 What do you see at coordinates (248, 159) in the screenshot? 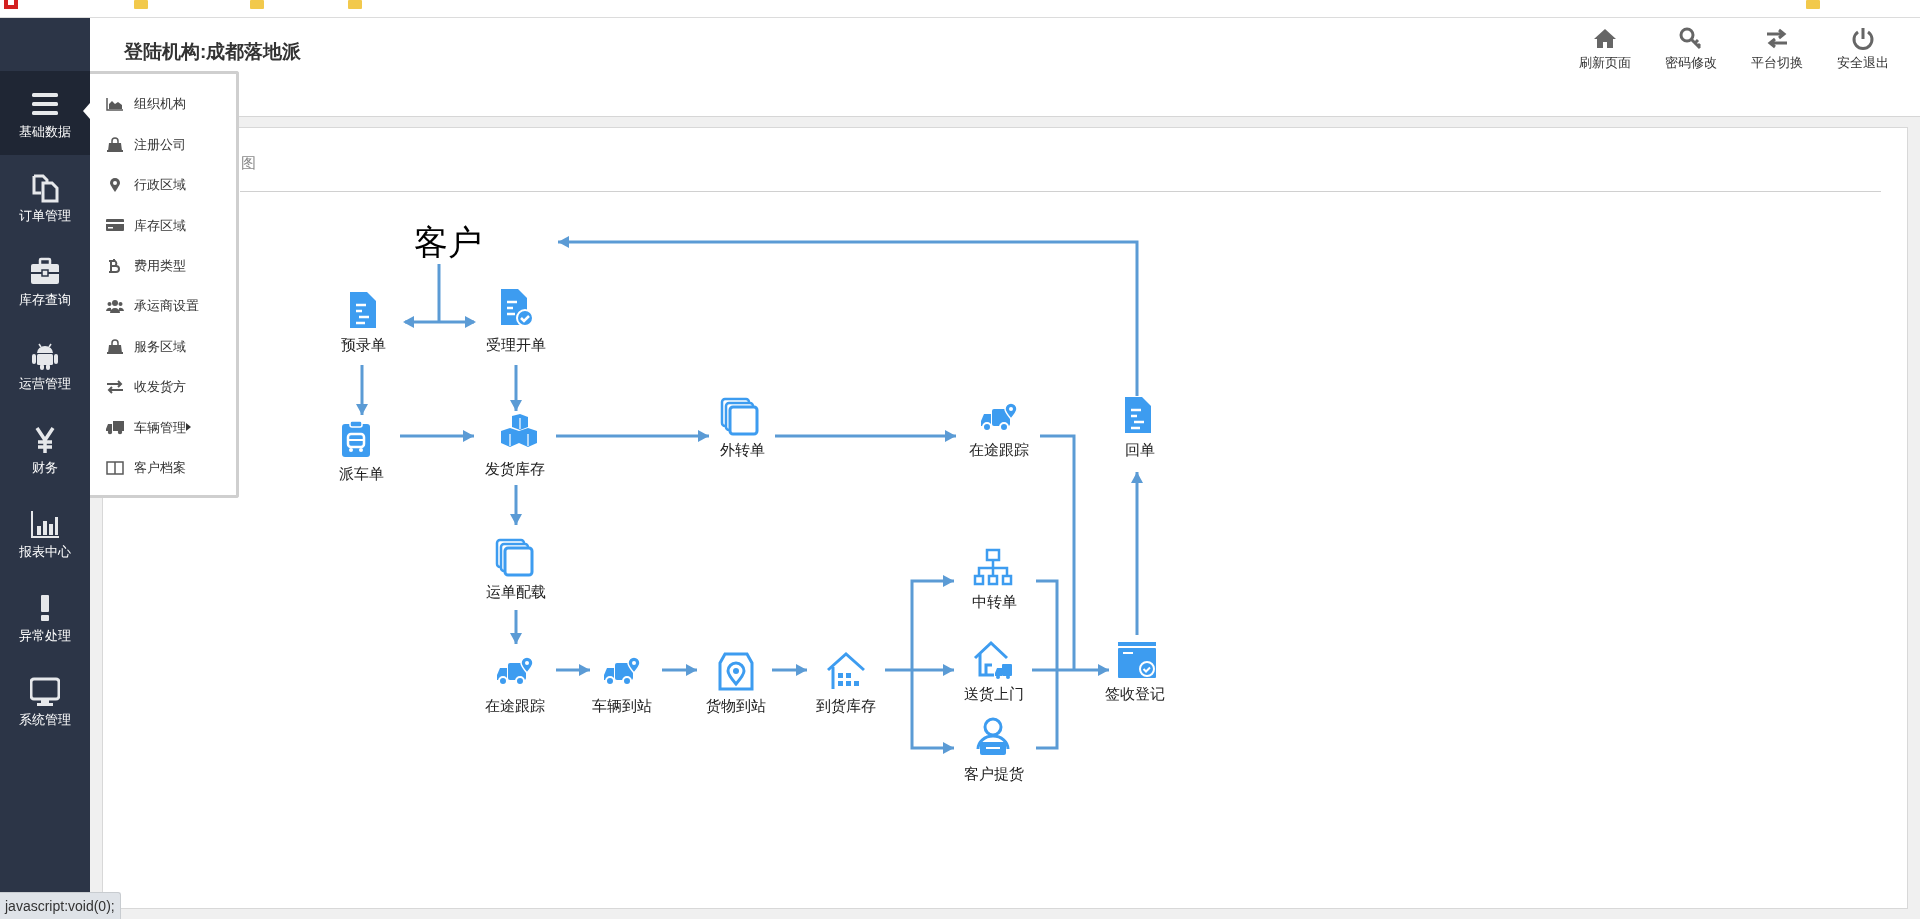
I see `tab-title: 图` at bounding box center [248, 159].